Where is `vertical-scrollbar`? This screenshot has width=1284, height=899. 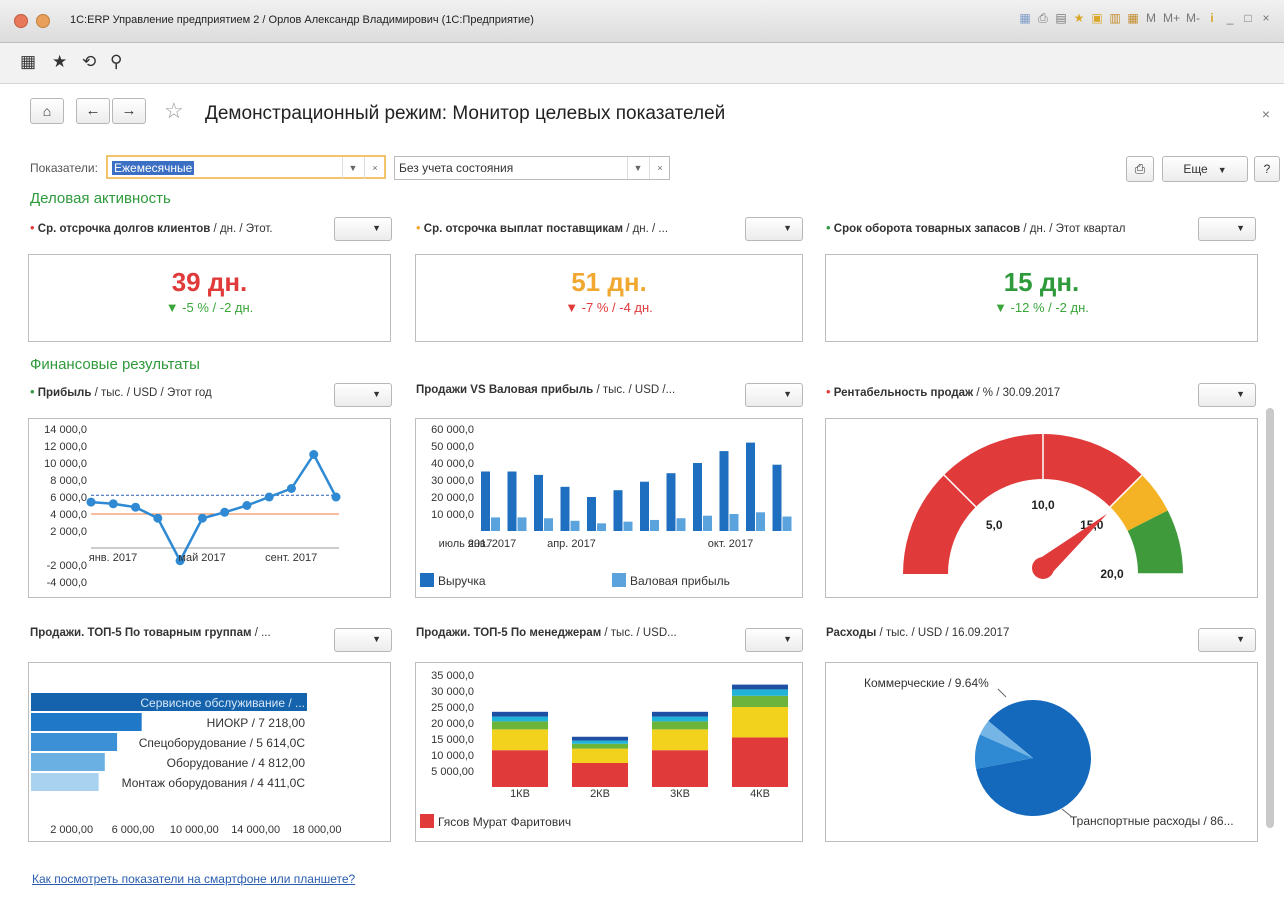
vertical-scrollbar is located at coordinates (1270, 618).